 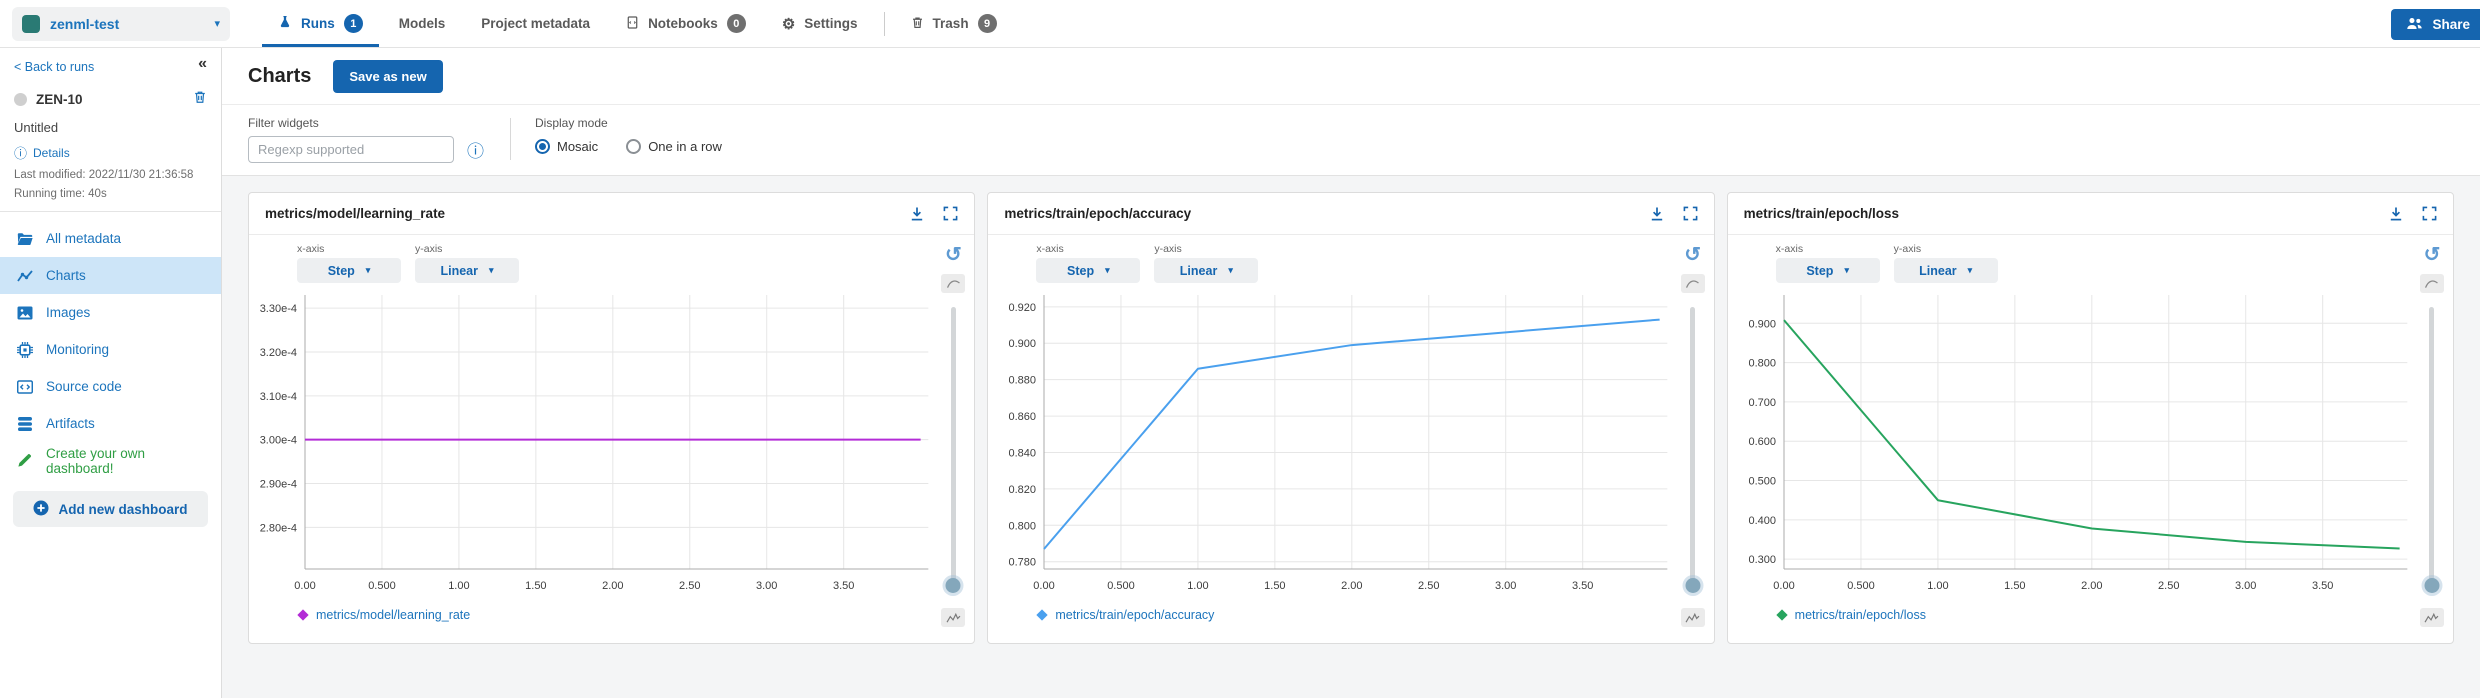 I want to click on svg-text: 0.500, so click(x=1122, y=586).